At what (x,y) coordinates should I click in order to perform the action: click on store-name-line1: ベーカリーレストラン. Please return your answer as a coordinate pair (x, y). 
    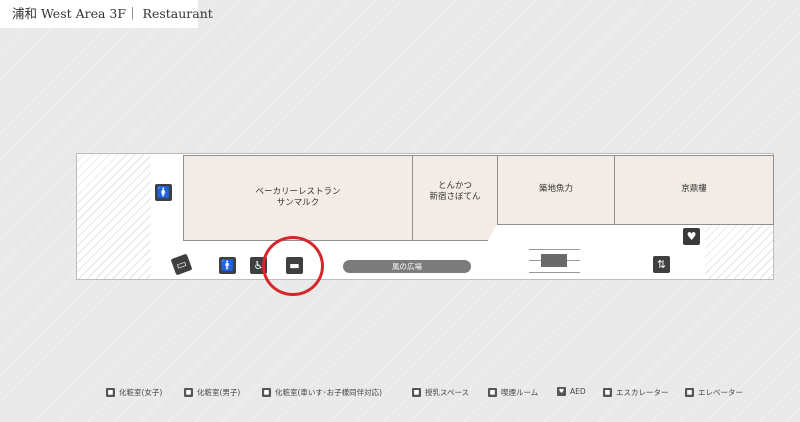
    Looking at the image, I should click on (298, 191).